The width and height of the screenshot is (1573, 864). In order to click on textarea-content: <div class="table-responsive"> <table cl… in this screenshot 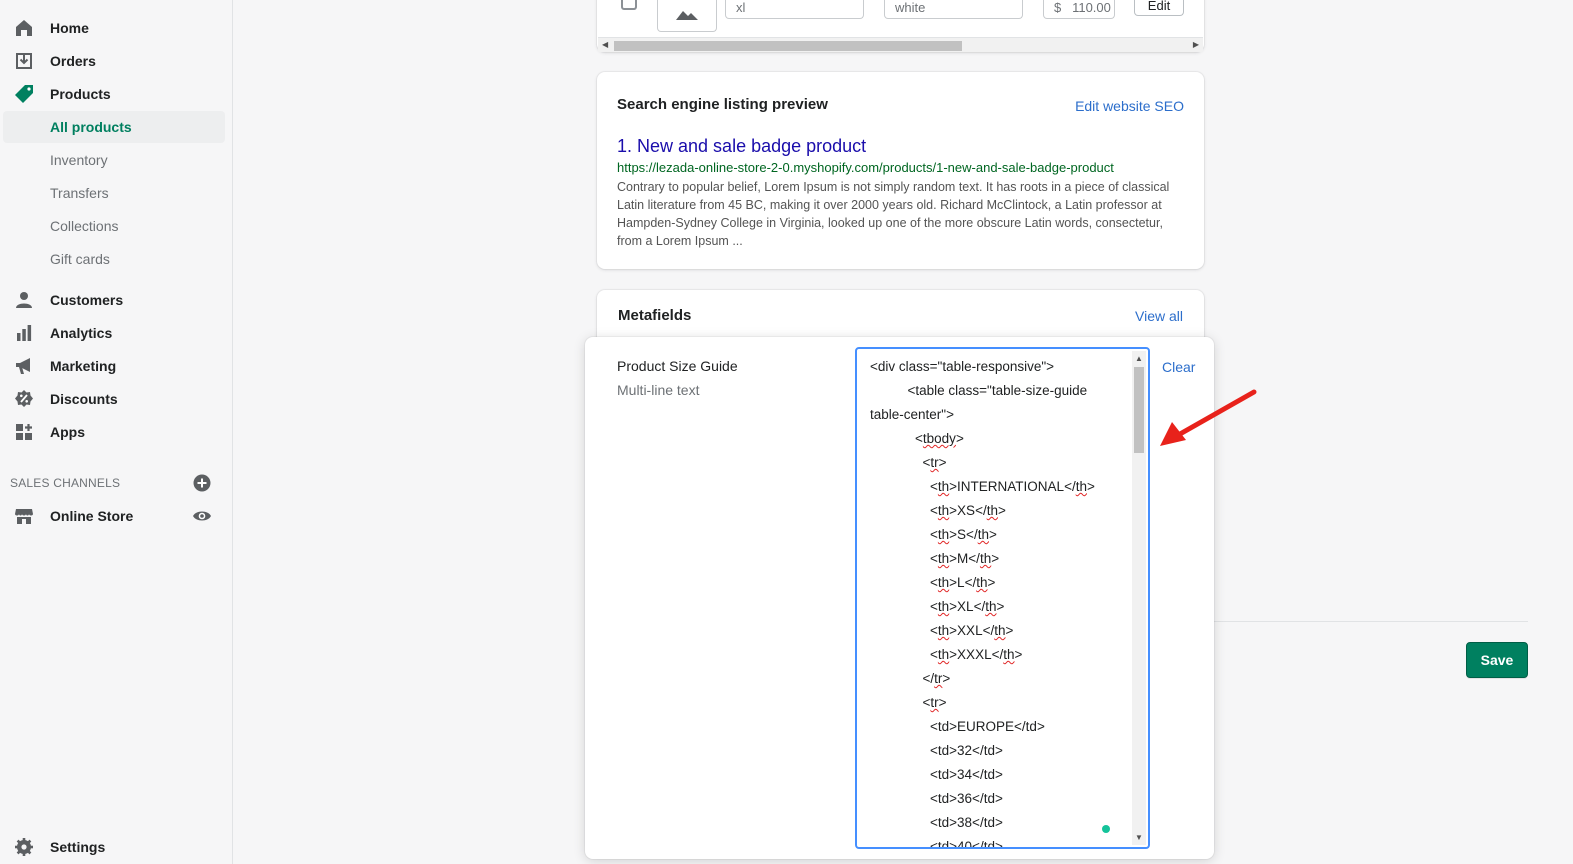, I will do `click(982, 604)`.